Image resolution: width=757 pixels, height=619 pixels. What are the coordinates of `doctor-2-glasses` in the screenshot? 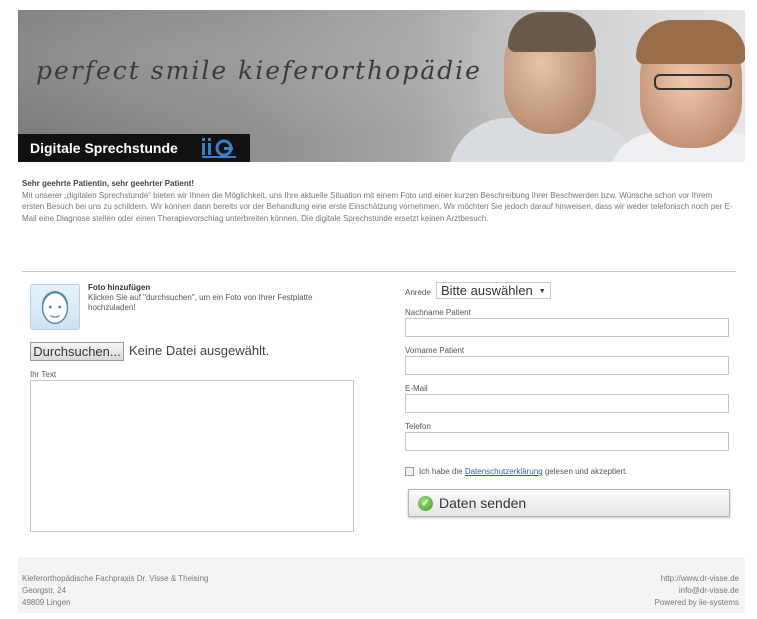 It's located at (693, 82).